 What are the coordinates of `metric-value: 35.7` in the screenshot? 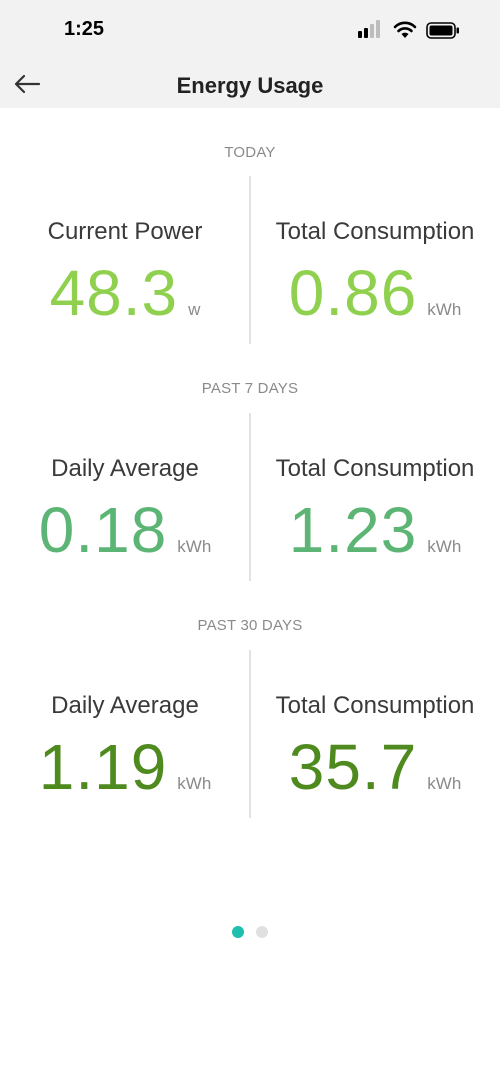 It's located at (353, 767).